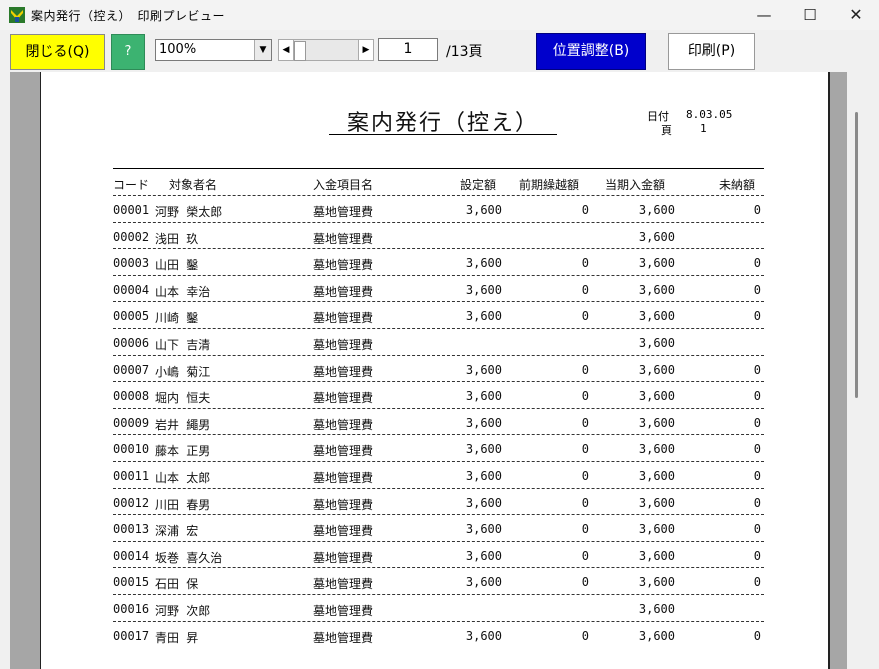 Image resolution: width=879 pixels, height=669 pixels. I want to click on close-preview-button: 閉じる(Q), so click(57, 52).